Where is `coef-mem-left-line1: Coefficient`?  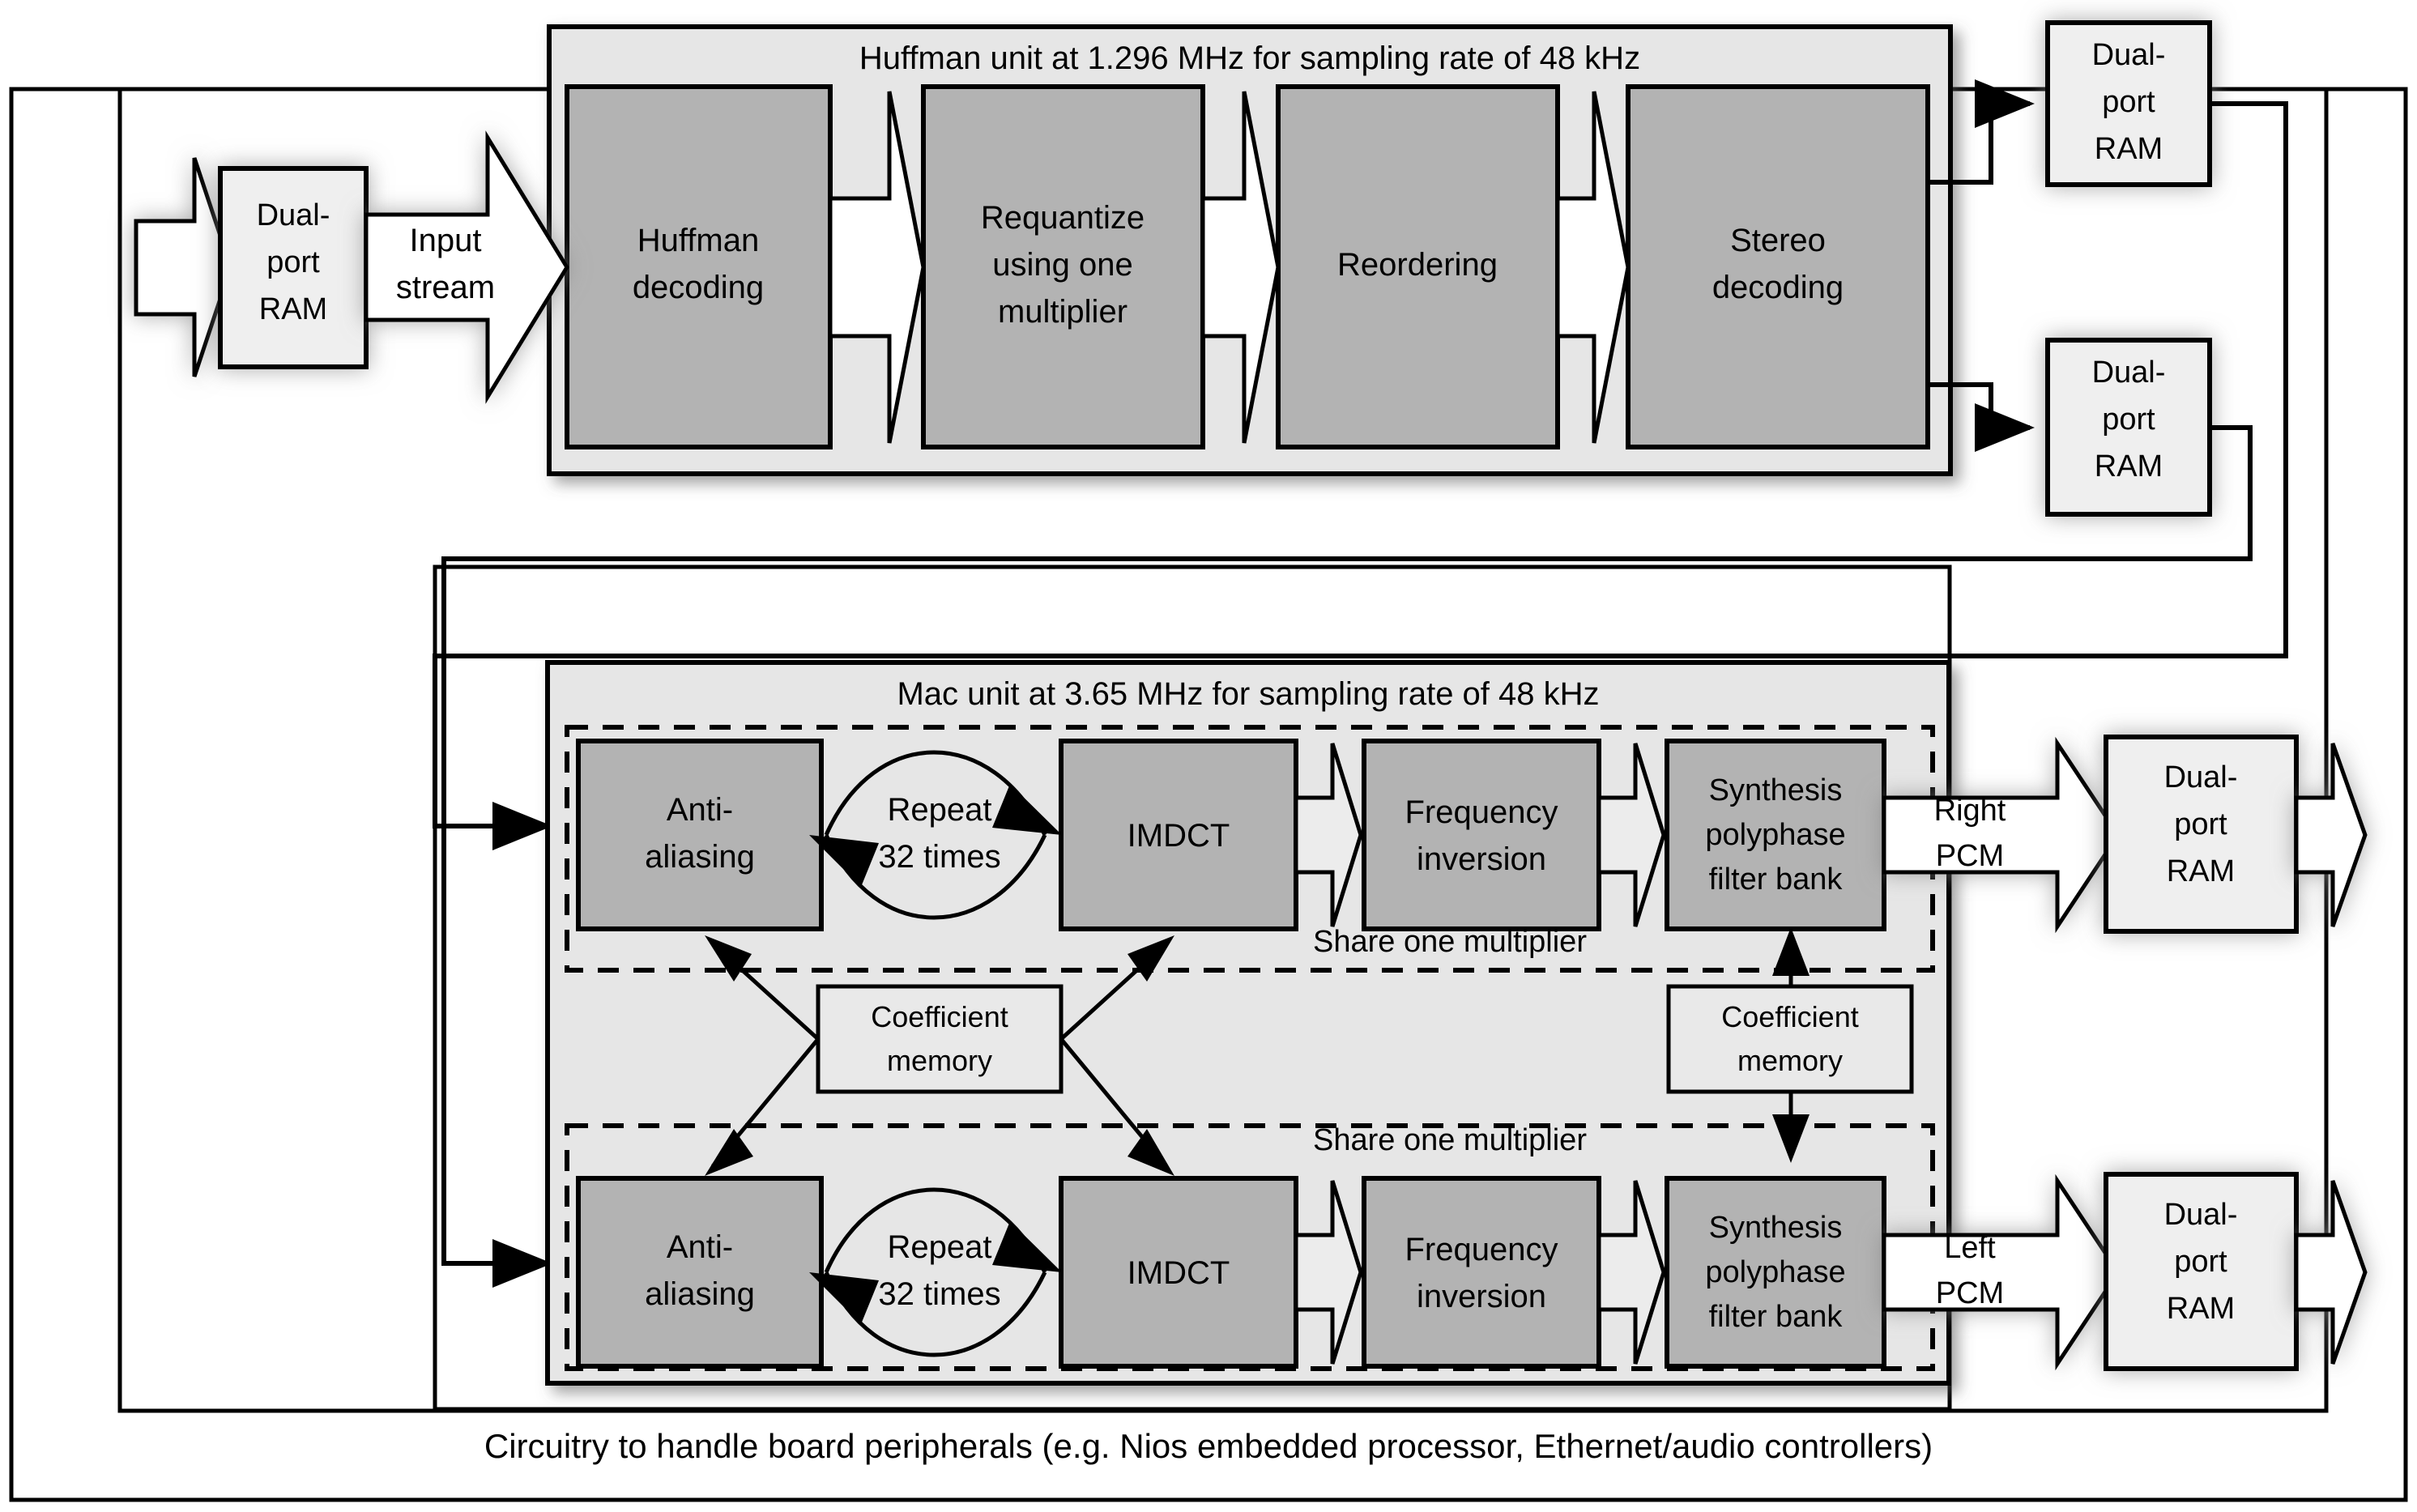 coef-mem-left-line1: Coefficient is located at coordinates (939, 1016).